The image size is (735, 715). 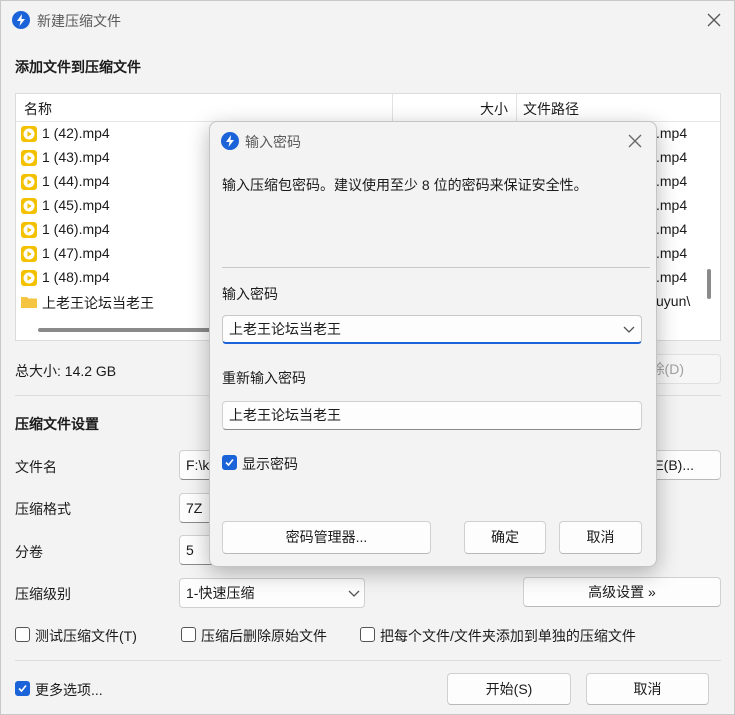 What do you see at coordinates (98, 303) in the screenshot?
I see `file-name: 上老王论坛当老王` at bounding box center [98, 303].